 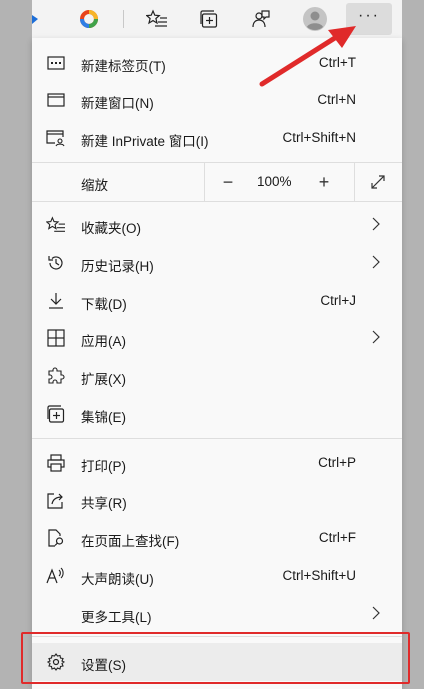 I want to click on pointer-arrow-icon, so click(x=307, y=56).